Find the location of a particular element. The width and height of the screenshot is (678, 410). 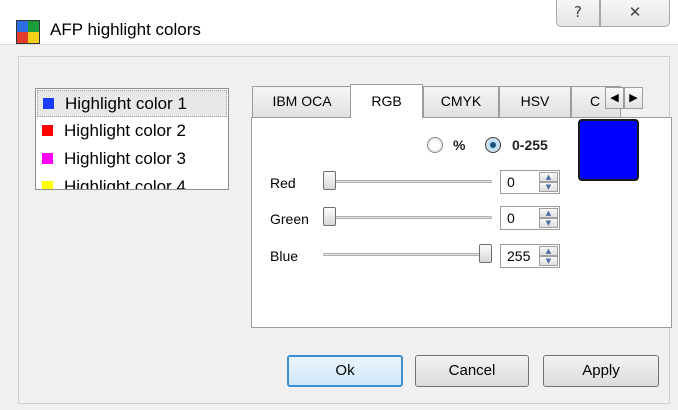

title-bar: AFP highlight colors ? ✕ is located at coordinates (339, 22).